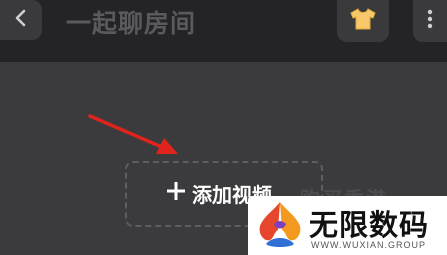  I want to click on back-button, so click(21, 20).